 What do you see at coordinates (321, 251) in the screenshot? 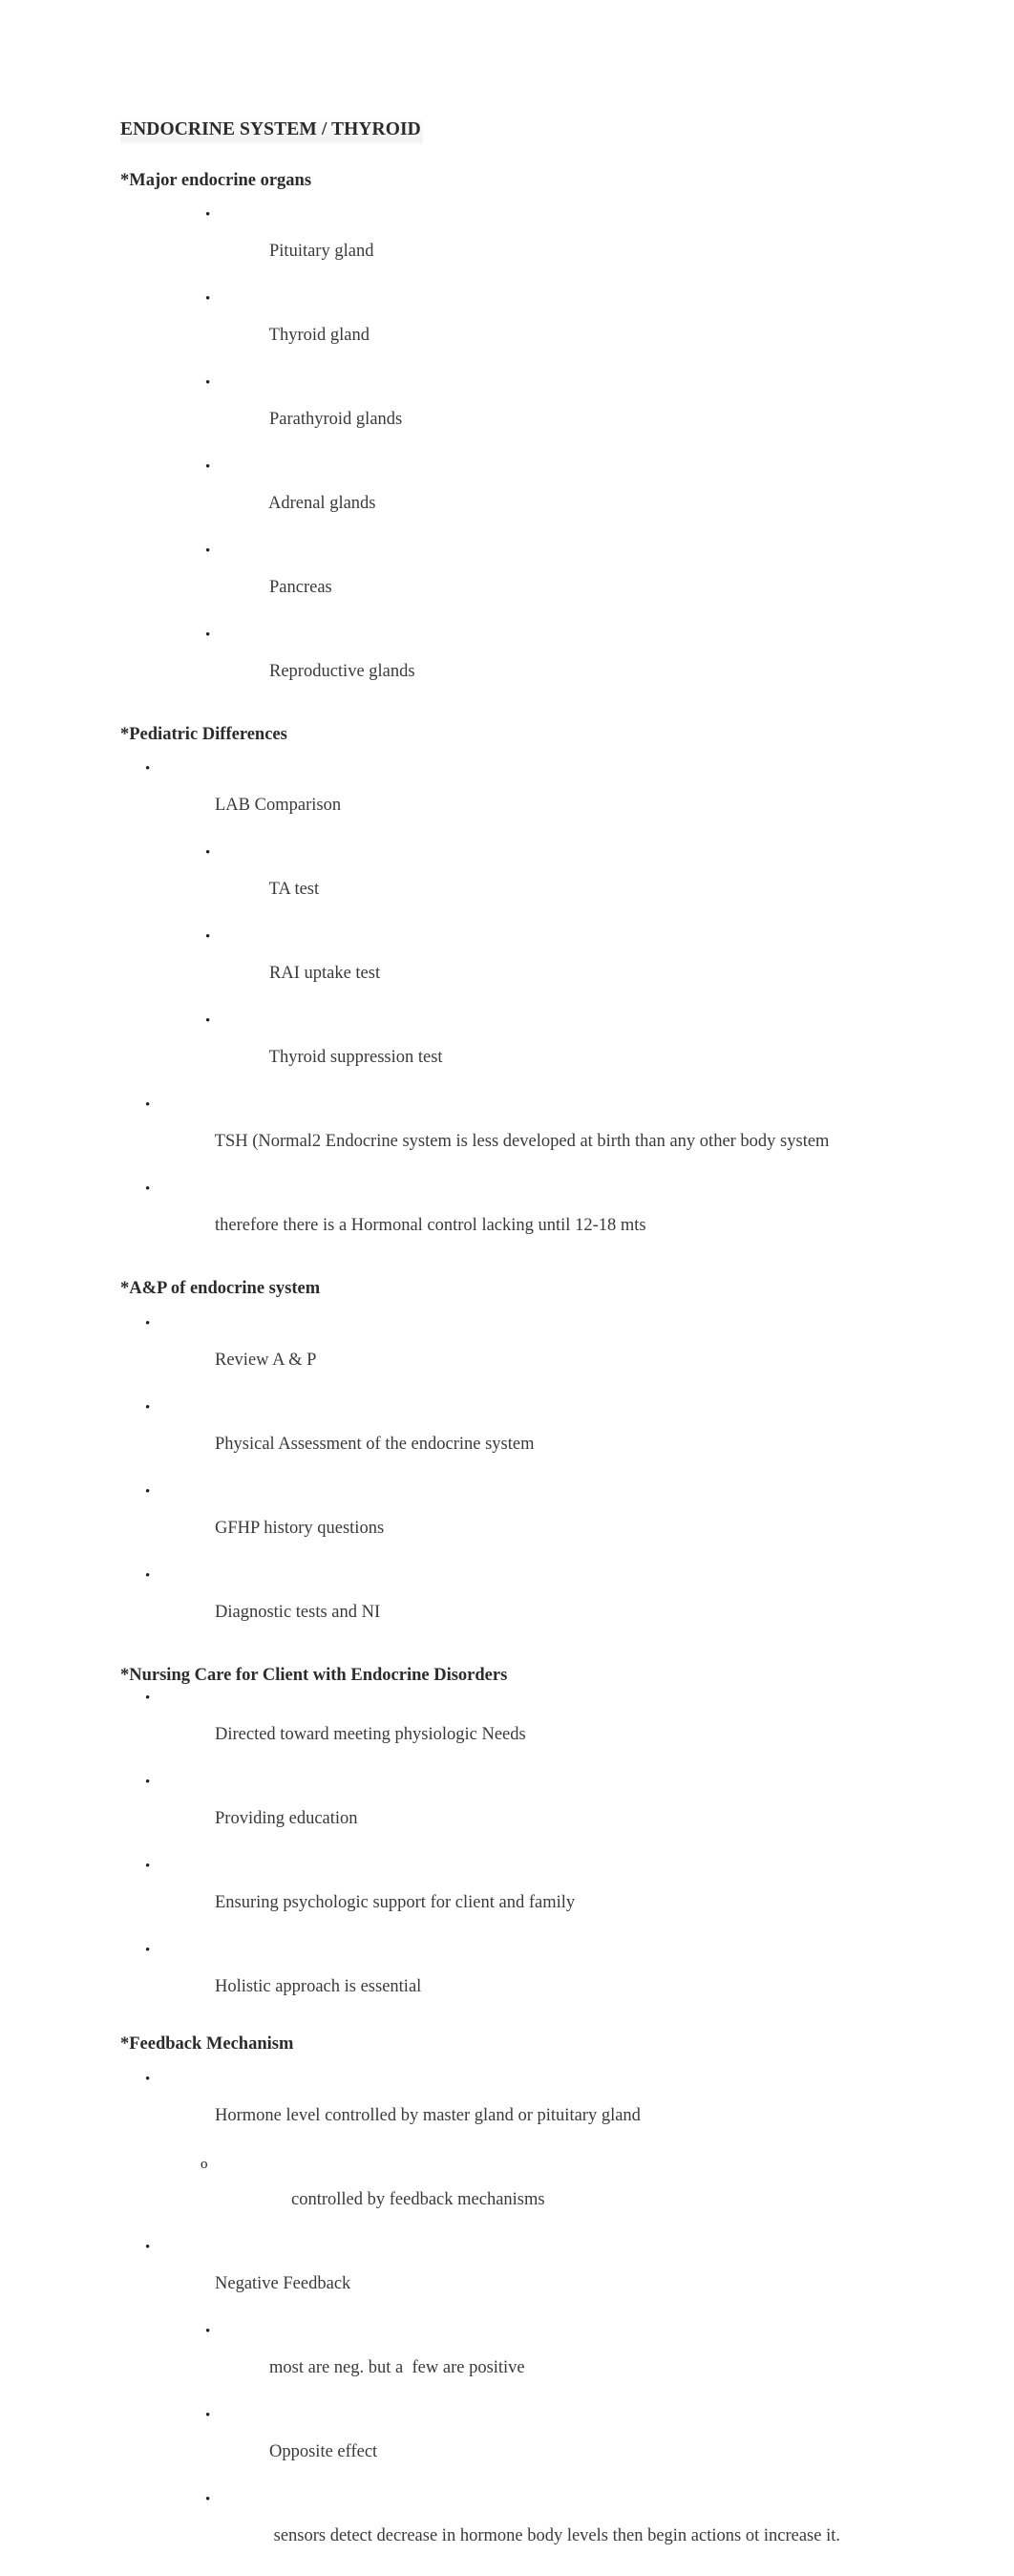
I see `list-item-label: Pituitary gland` at bounding box center [321, 251].